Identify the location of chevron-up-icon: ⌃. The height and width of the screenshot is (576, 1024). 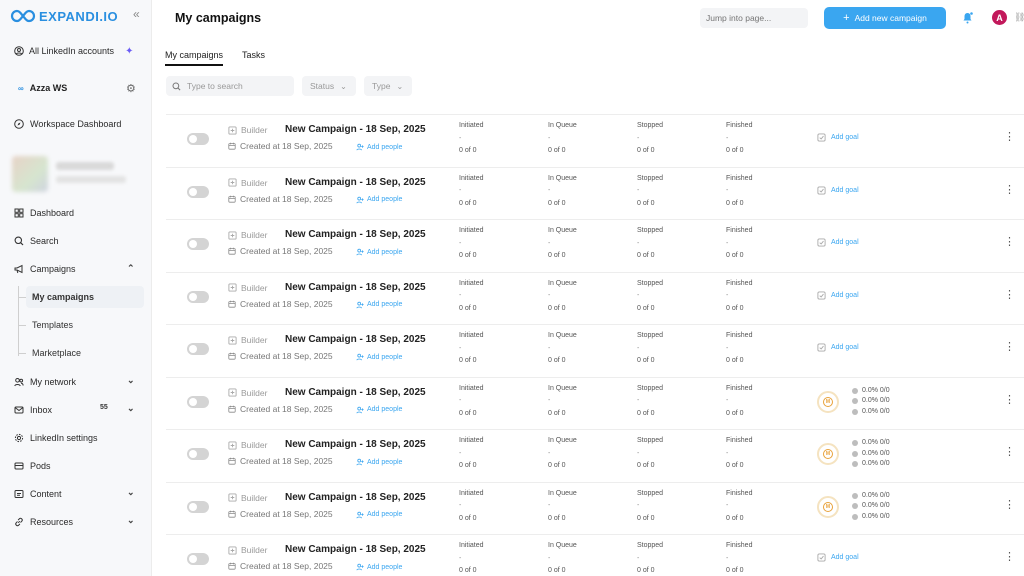
(131, 268).